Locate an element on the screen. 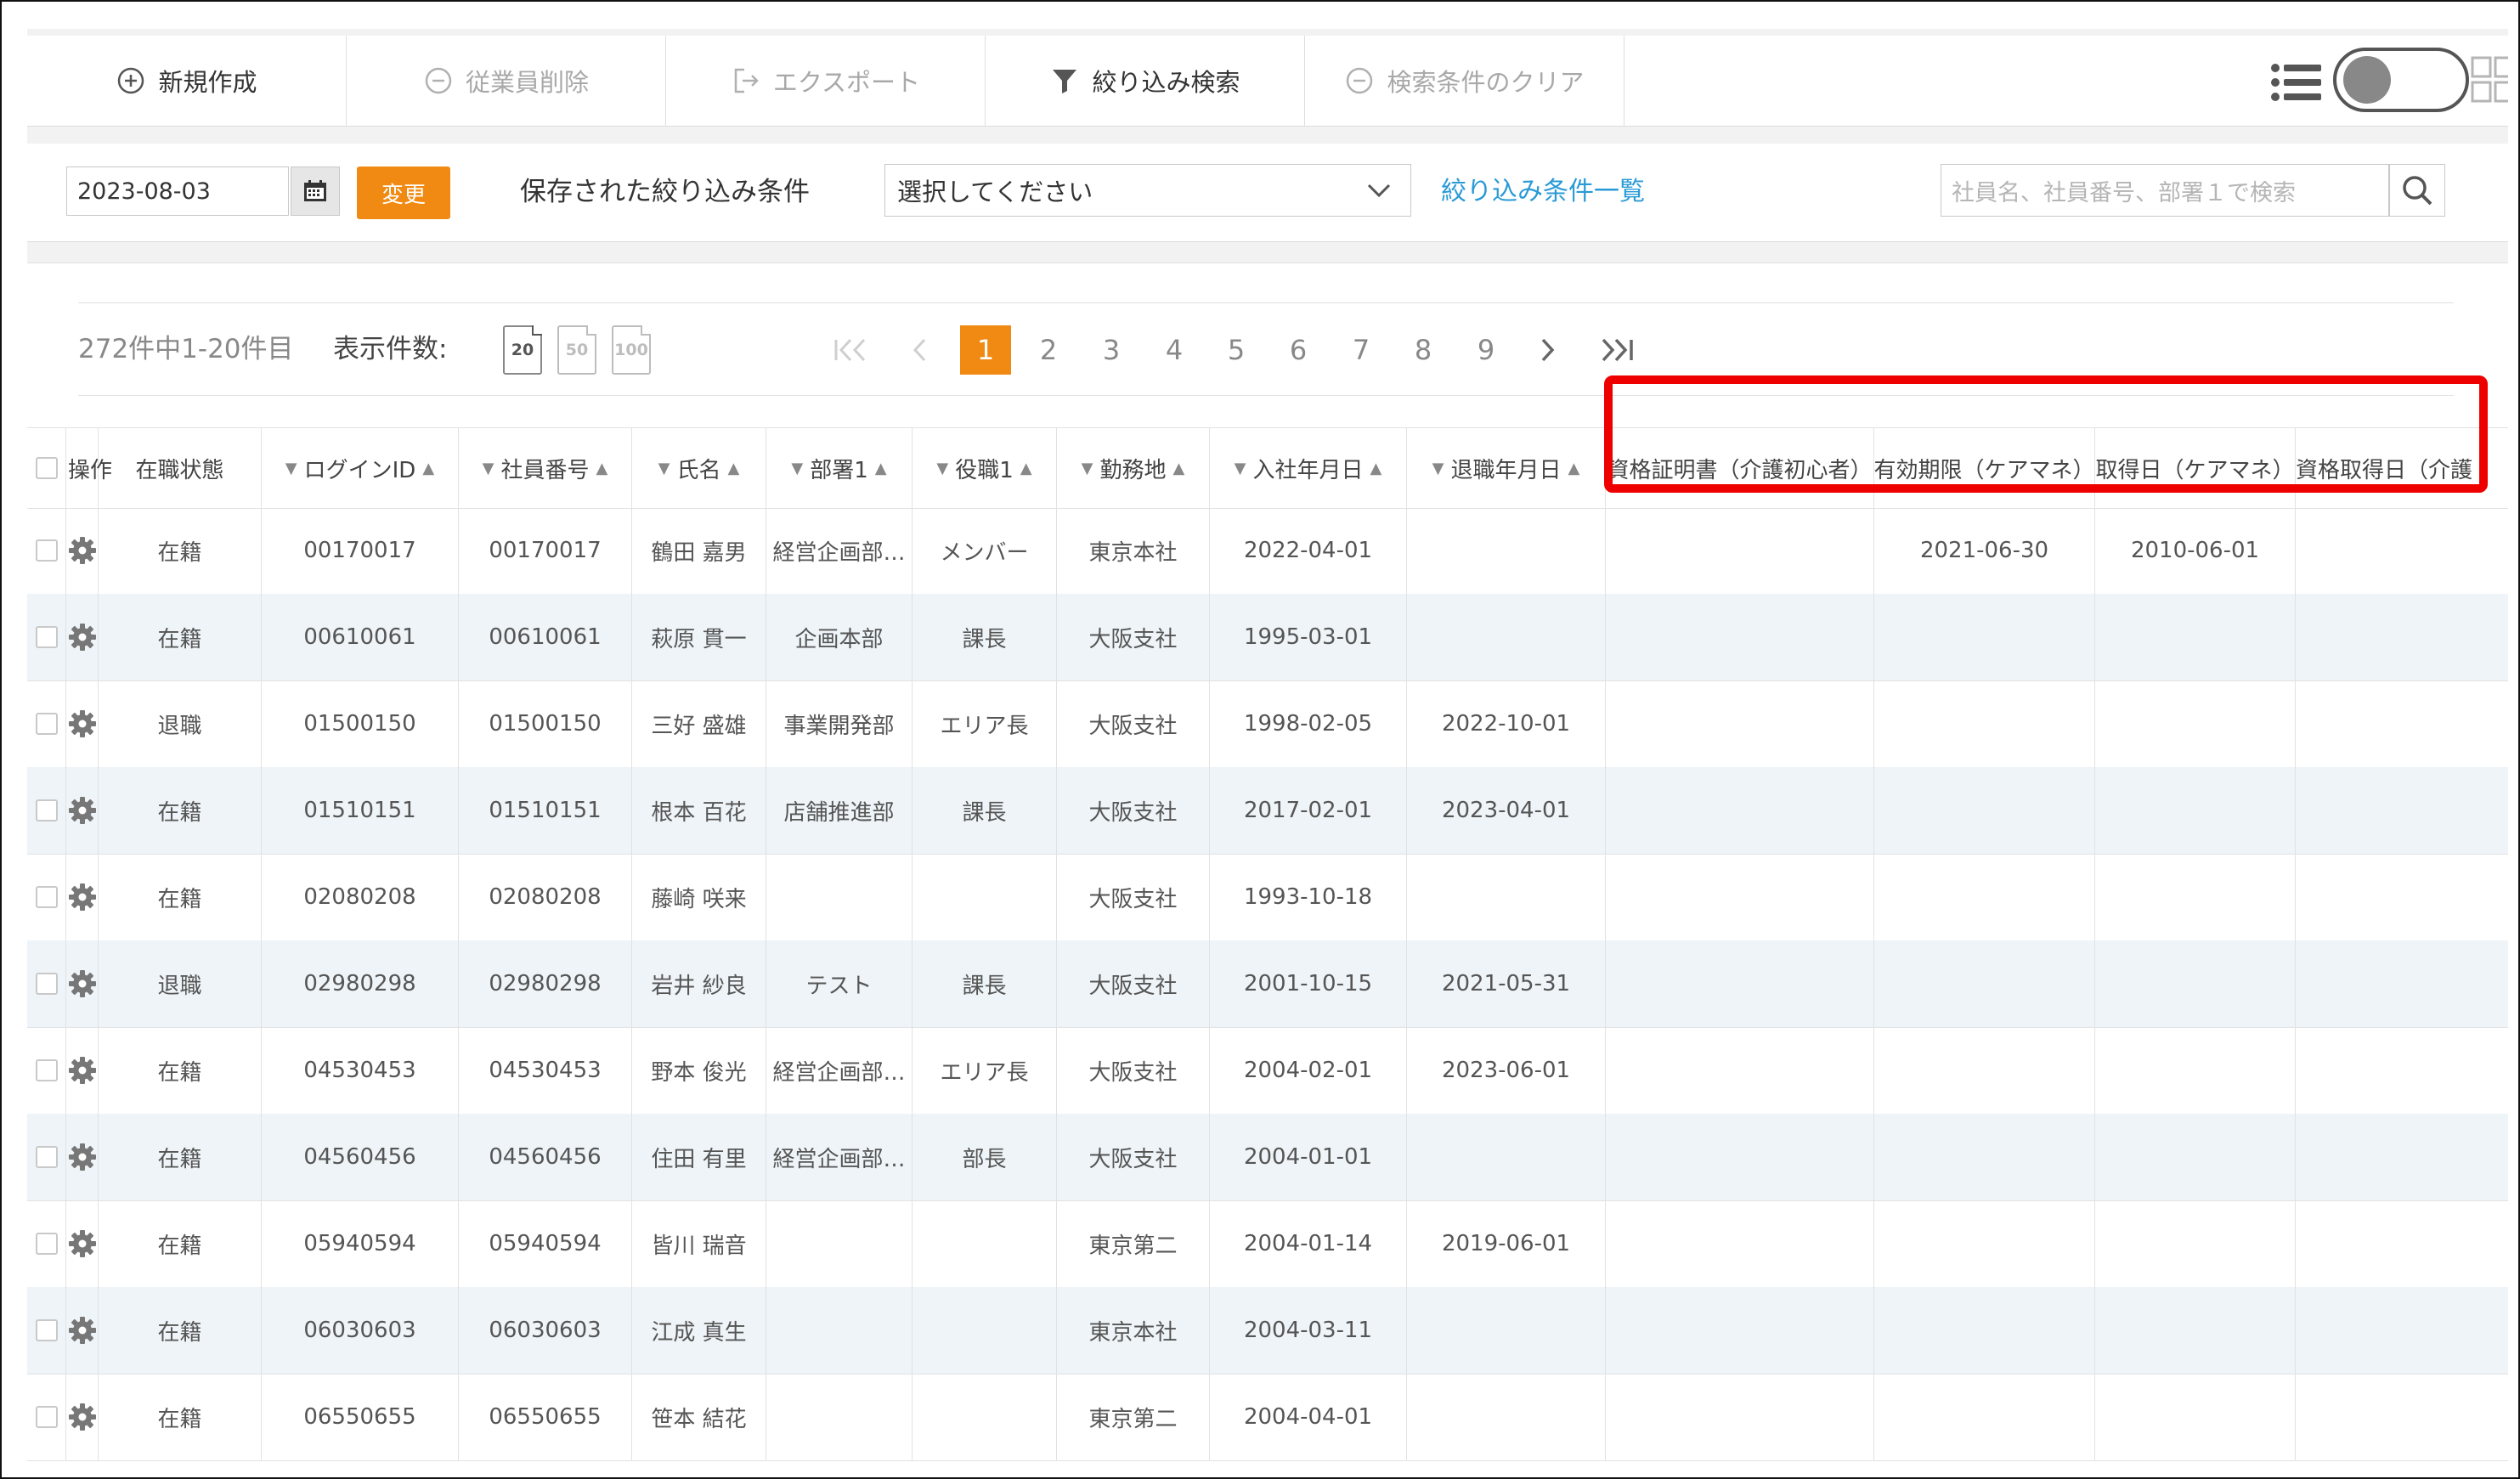  page-1-button: 1 is located at coordinates (986, 350).